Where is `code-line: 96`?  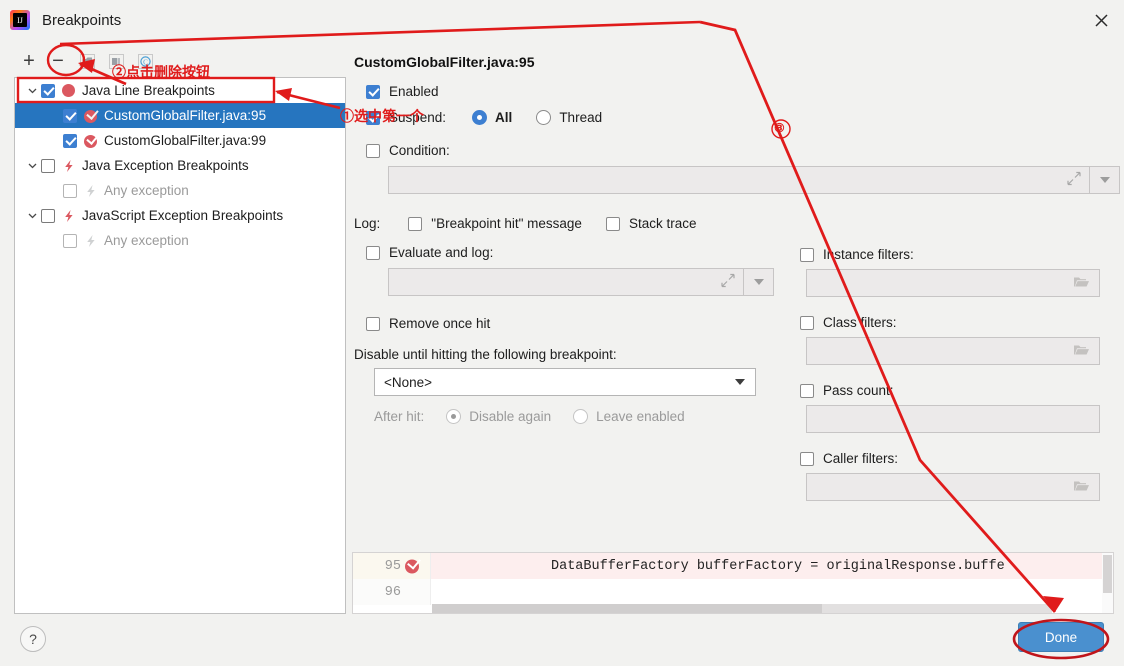
code-line: 96 is located at coordinates (733, 592).